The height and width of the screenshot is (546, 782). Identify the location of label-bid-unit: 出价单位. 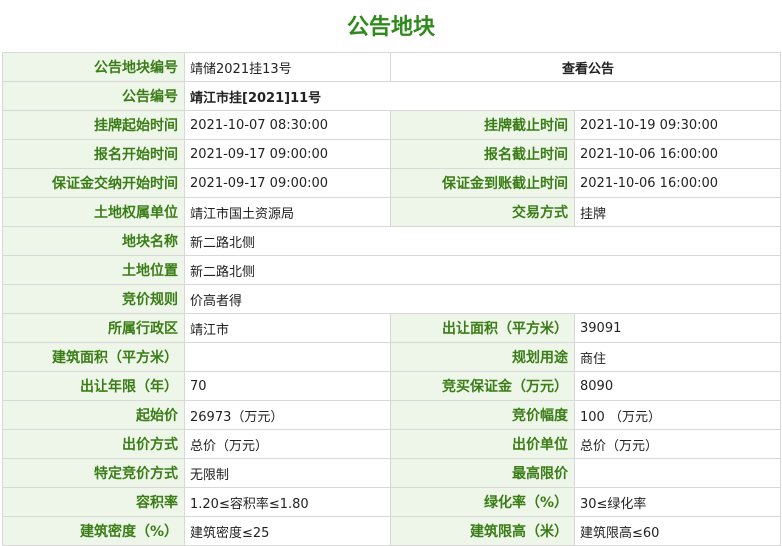
(482, 444).